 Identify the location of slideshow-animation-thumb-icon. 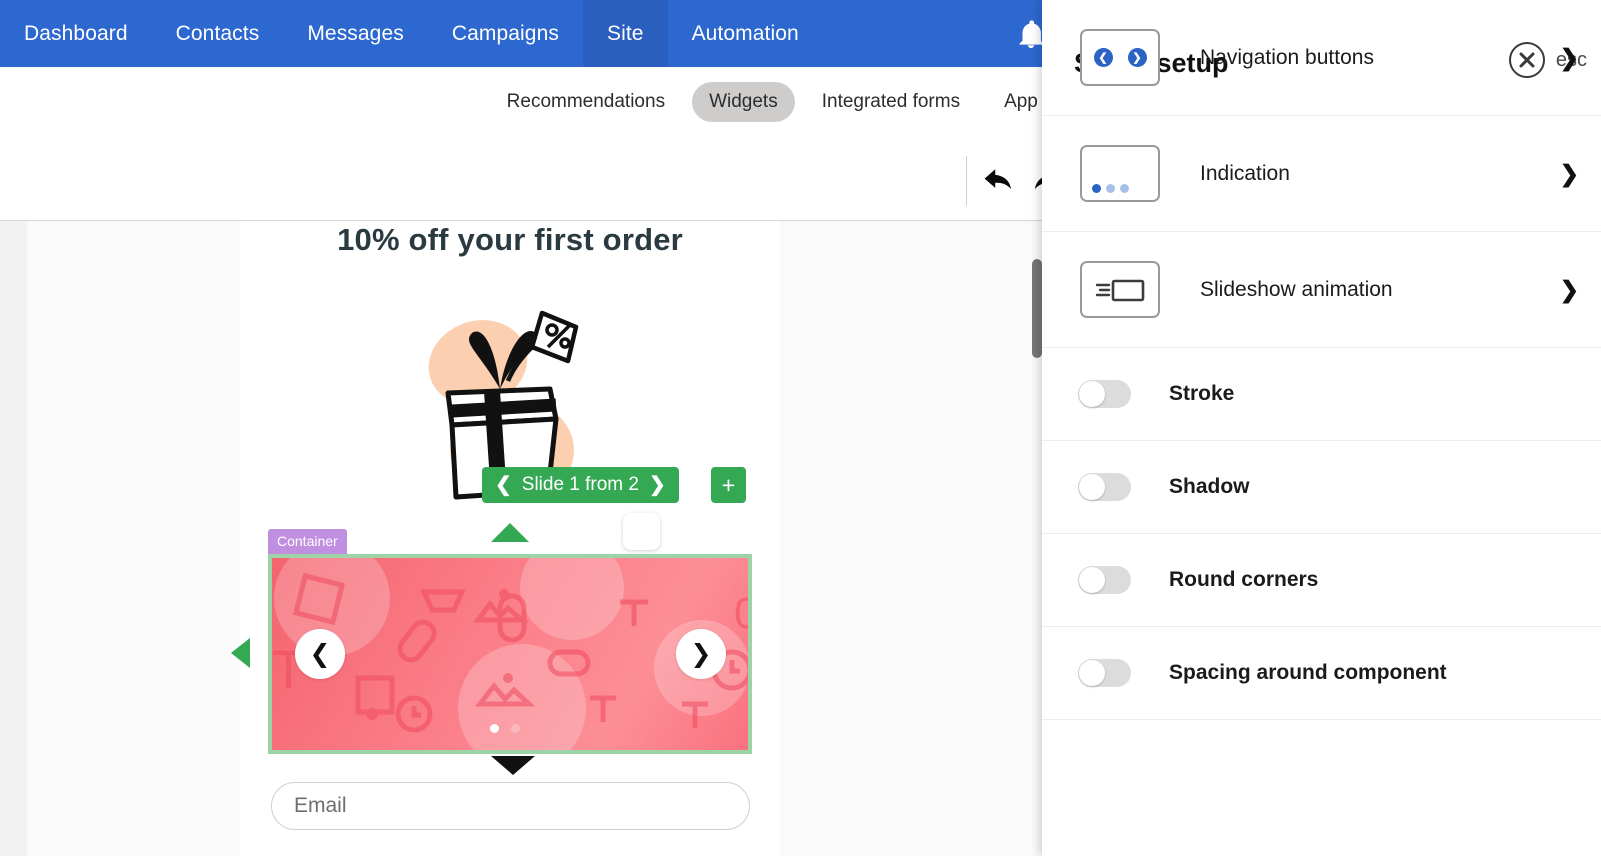
(1120, 289).